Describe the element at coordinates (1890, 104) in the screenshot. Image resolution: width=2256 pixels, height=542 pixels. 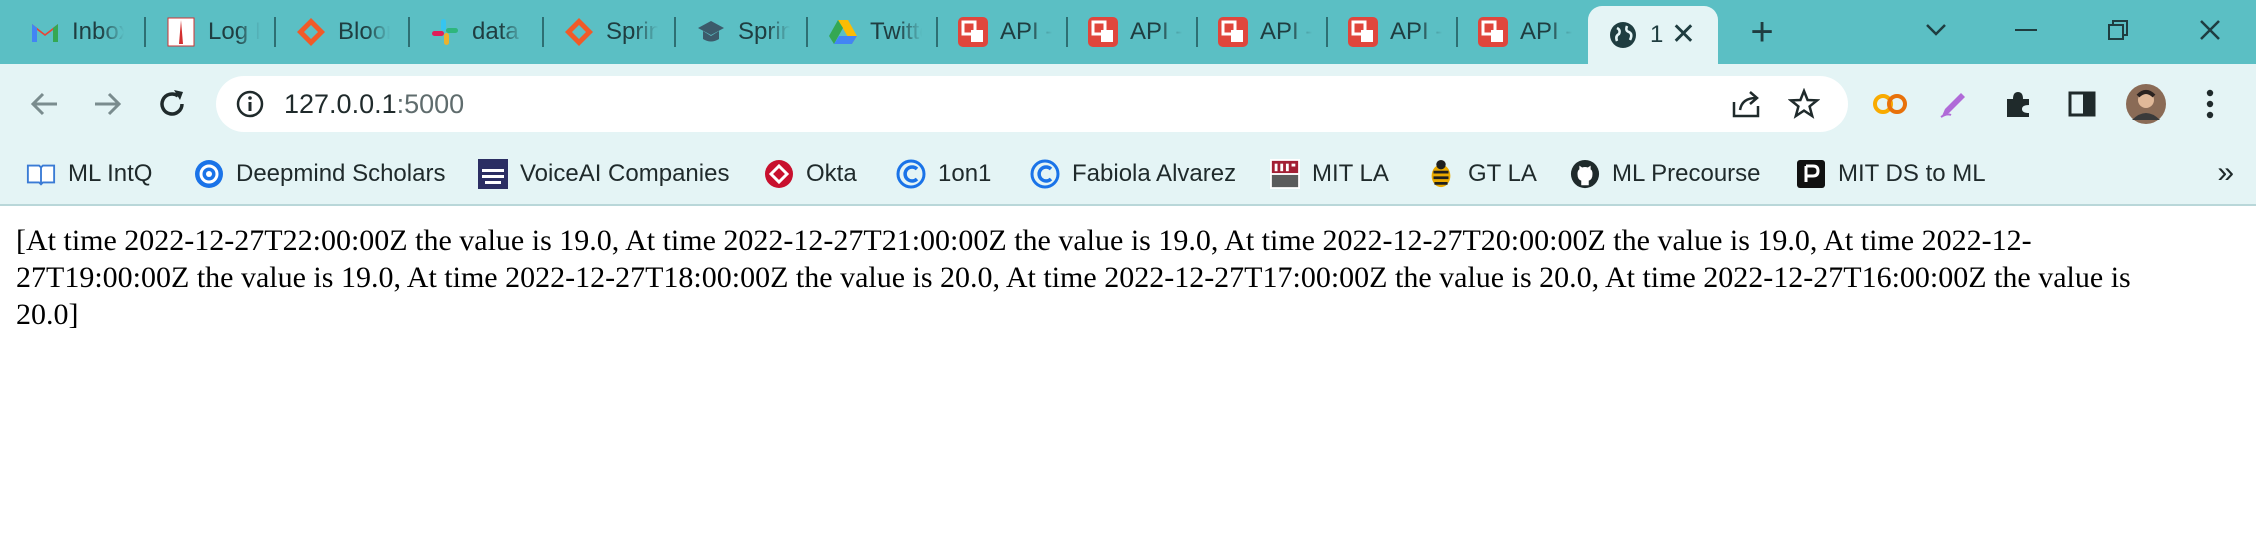
I see `colab-extension-icon` at that location.